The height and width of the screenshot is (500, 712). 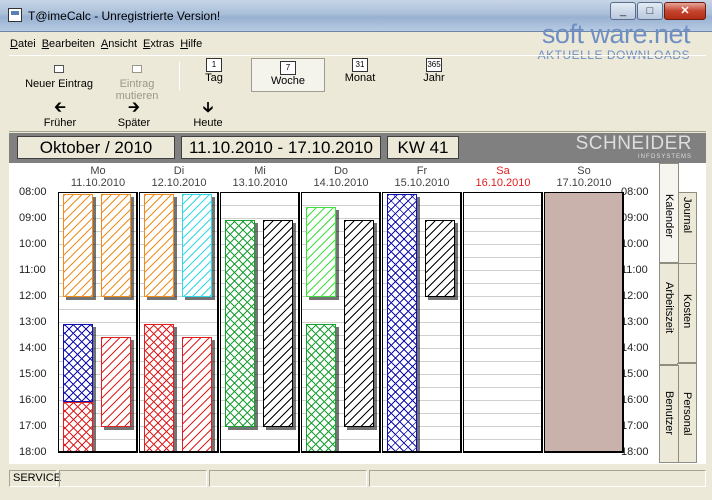 What do you see at coordinates (635, 400) in the screenshot?
I see `time-label: 16:00` at bounding box center [635, 400].